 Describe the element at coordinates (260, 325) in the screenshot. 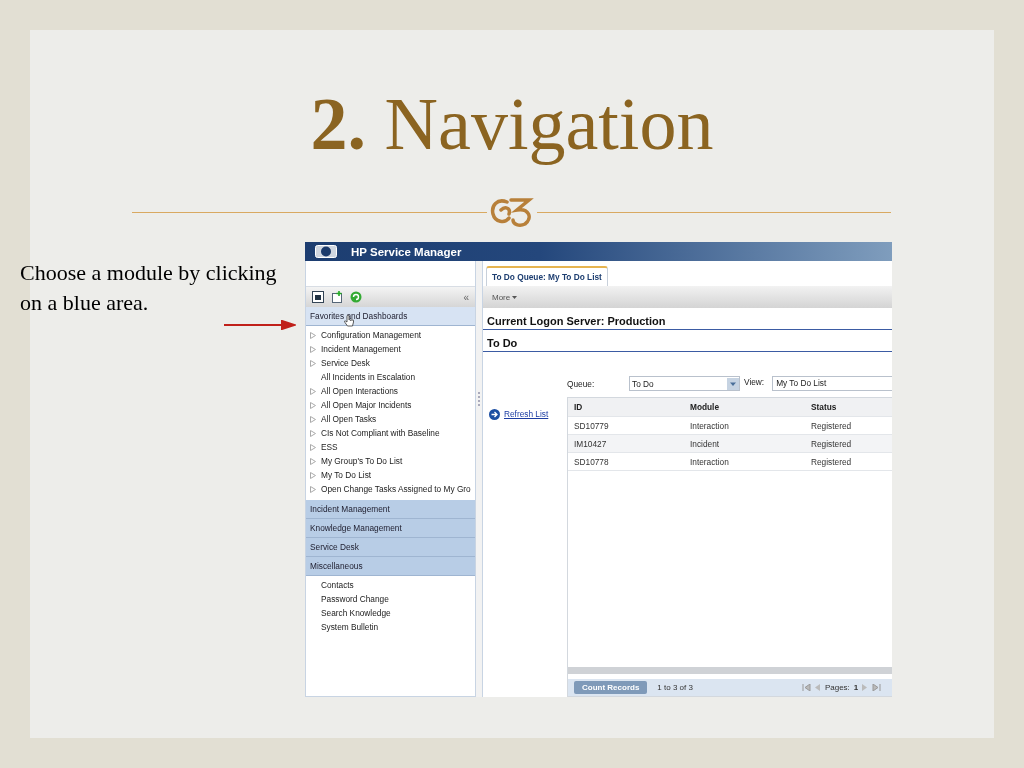

I see `arrow-icon` at that location.